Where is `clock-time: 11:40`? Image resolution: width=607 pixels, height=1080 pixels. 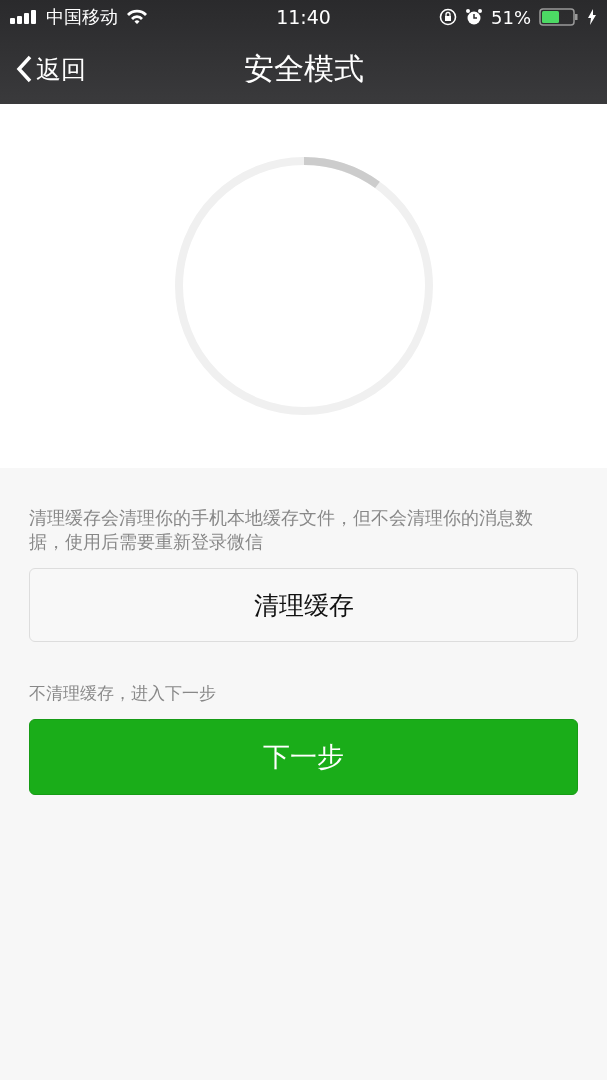 clock-time: 11:40 is located at coordinates (303, 17).